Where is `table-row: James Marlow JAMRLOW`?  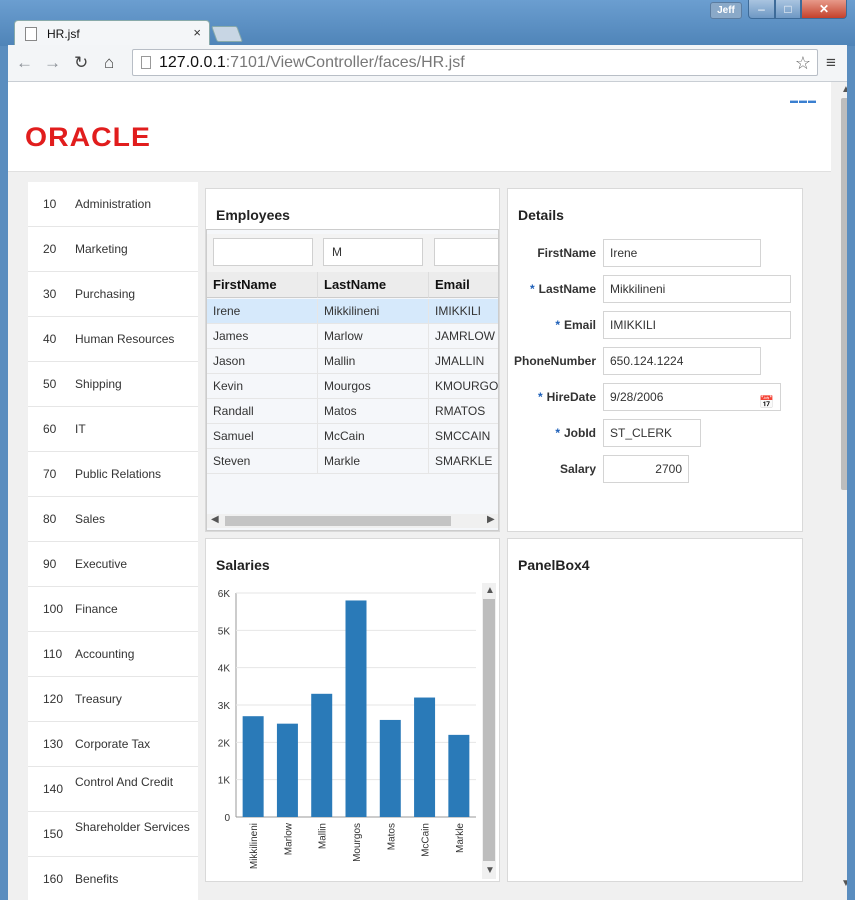 table-row: James Marlow JAMRLOW is located at coordinates (352, 336).